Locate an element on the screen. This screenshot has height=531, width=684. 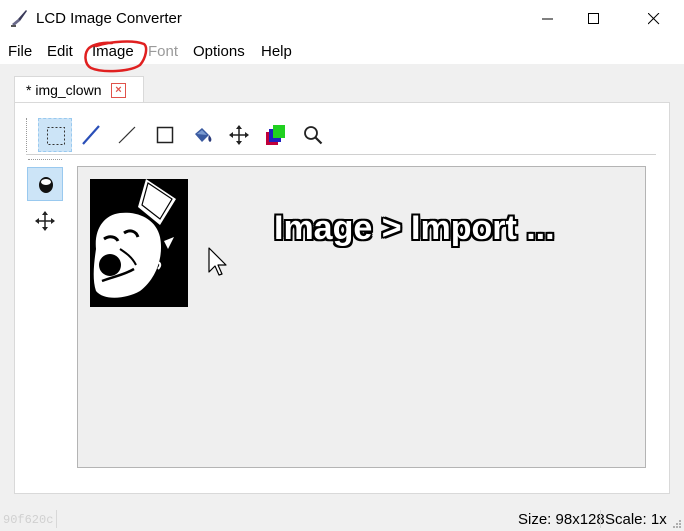
paint-bucket-icon is located at coordinates (203, 135).